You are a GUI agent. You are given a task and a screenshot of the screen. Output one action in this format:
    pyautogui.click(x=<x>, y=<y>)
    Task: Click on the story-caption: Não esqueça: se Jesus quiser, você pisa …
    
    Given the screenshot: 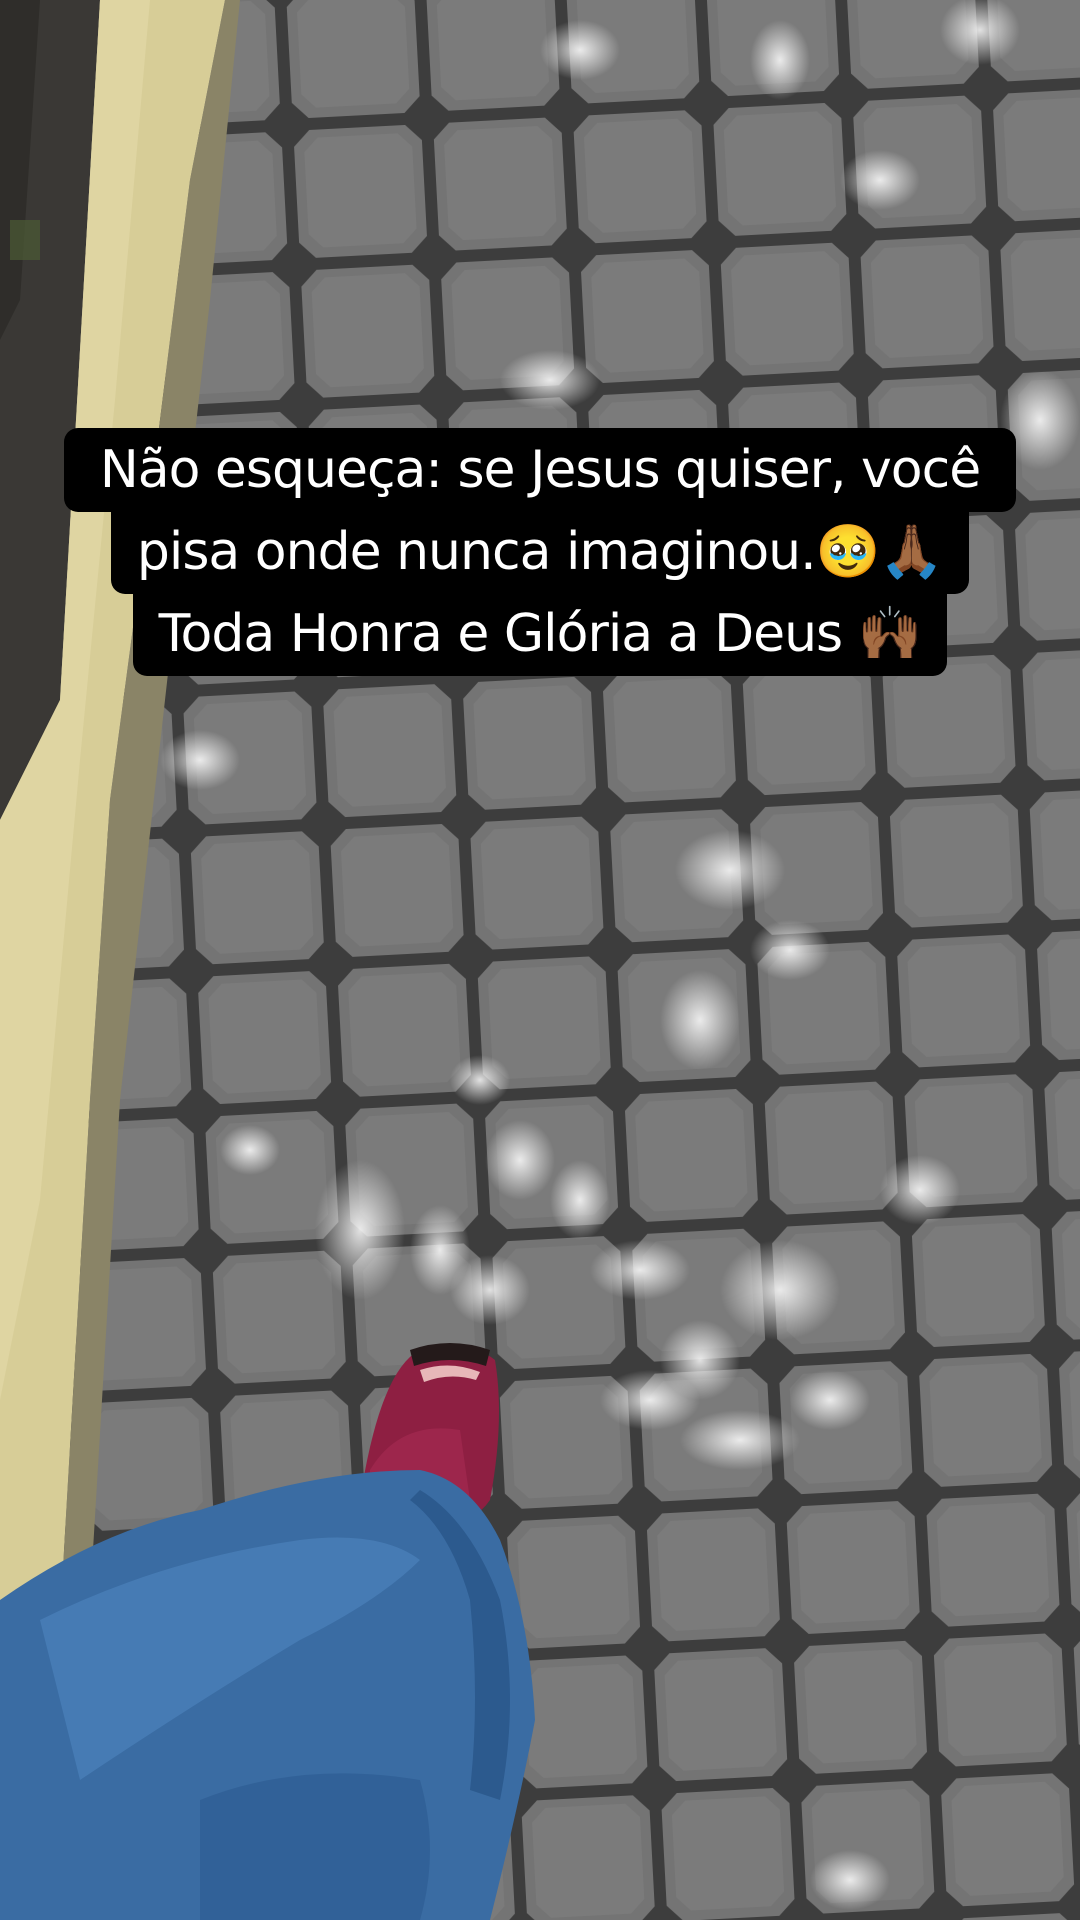 What is the action you would take?
    pyautogui.click(x=540, y=552)
    